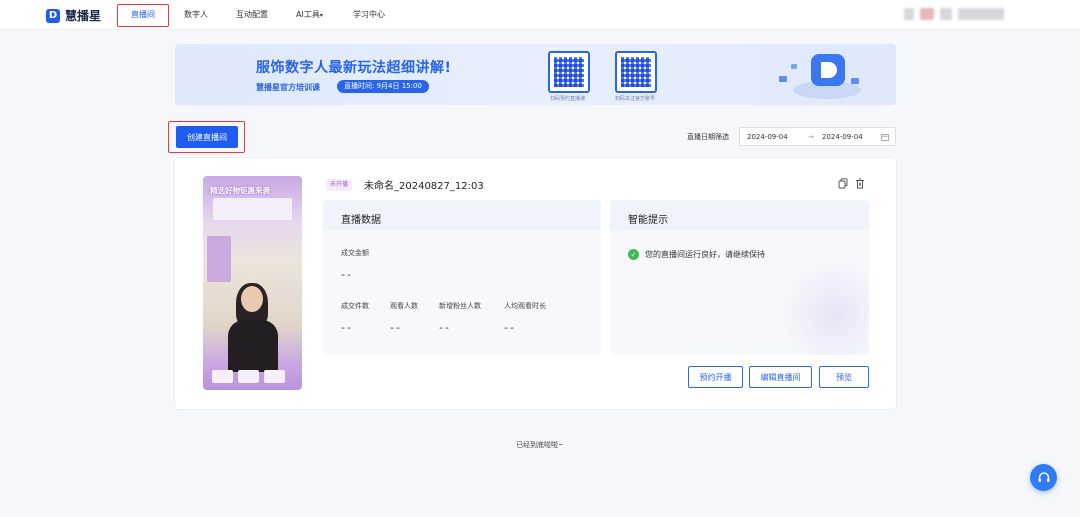 Image resolution: width=1080 pixels, height=517 pixels. What do you see at coordinates (288, 87) in the screenshot?
I see `banner-subtitle: 慧播星官方培训课` at bounding box center [288, 87].